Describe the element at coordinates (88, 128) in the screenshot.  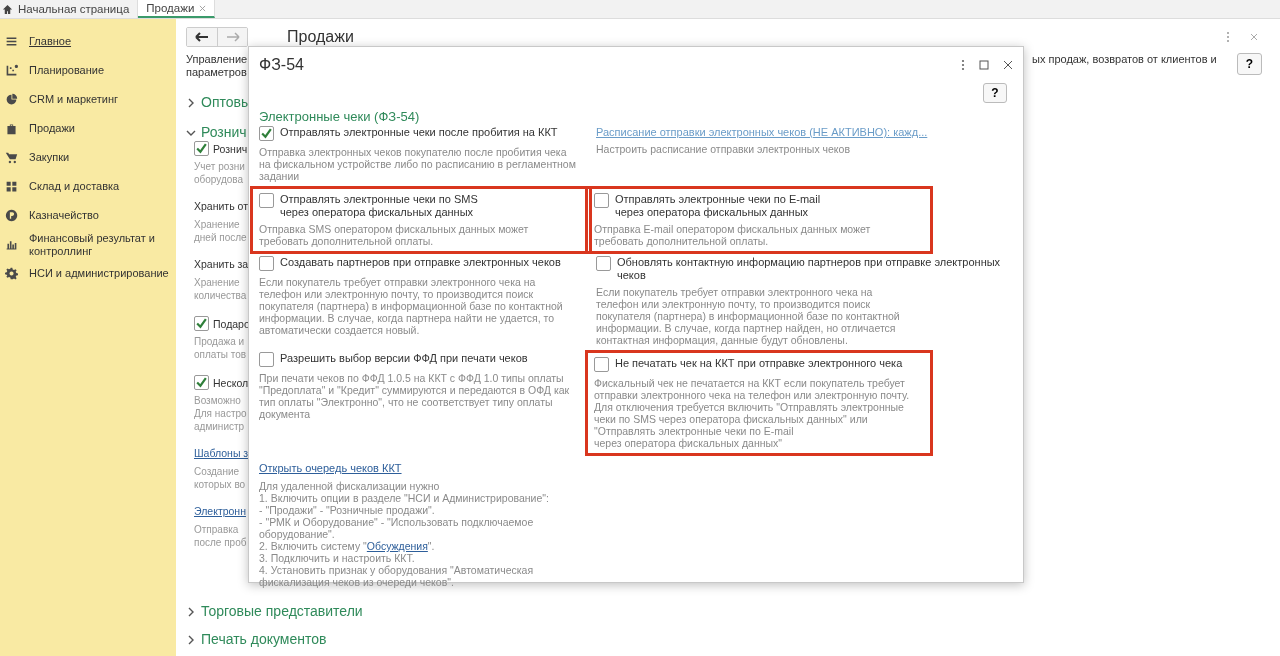
I see `sidebar-item: Продажи` at that location.